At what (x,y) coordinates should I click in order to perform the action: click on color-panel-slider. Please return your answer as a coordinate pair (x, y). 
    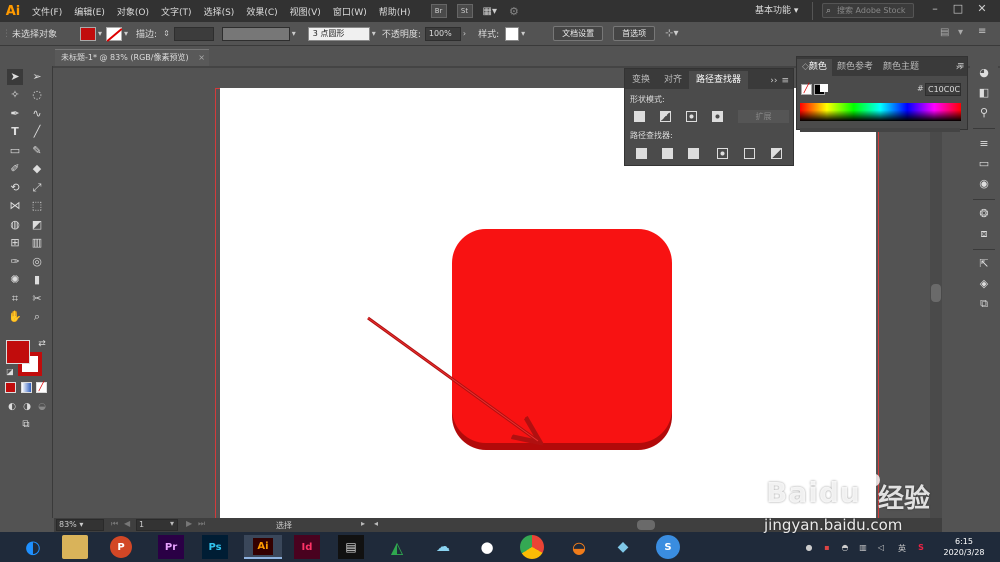
    Looking at the image, I should click on (880, 130).